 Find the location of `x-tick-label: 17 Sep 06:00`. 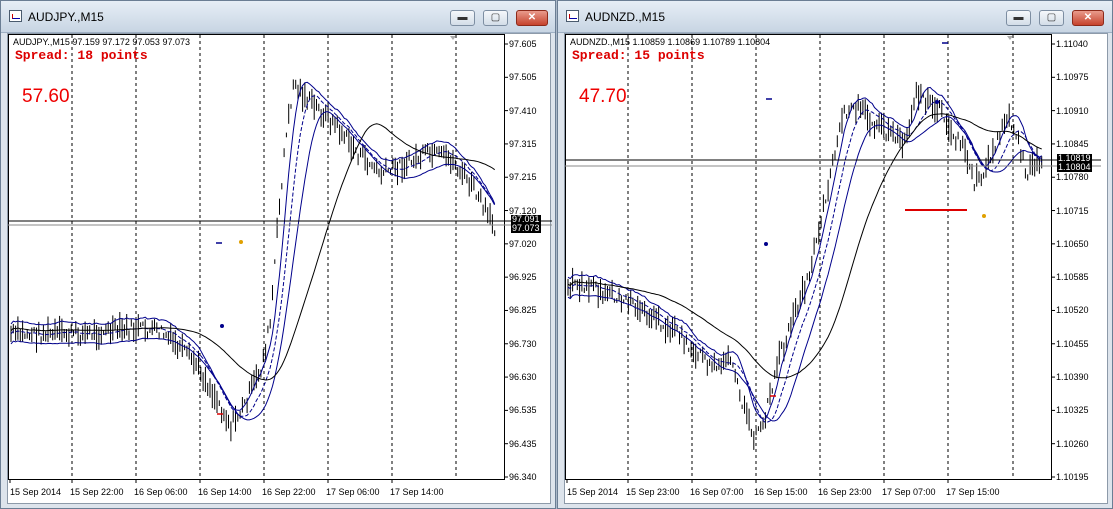

x-tick-label: 17 Sep 06:00 is located at coordinates (353, 492).